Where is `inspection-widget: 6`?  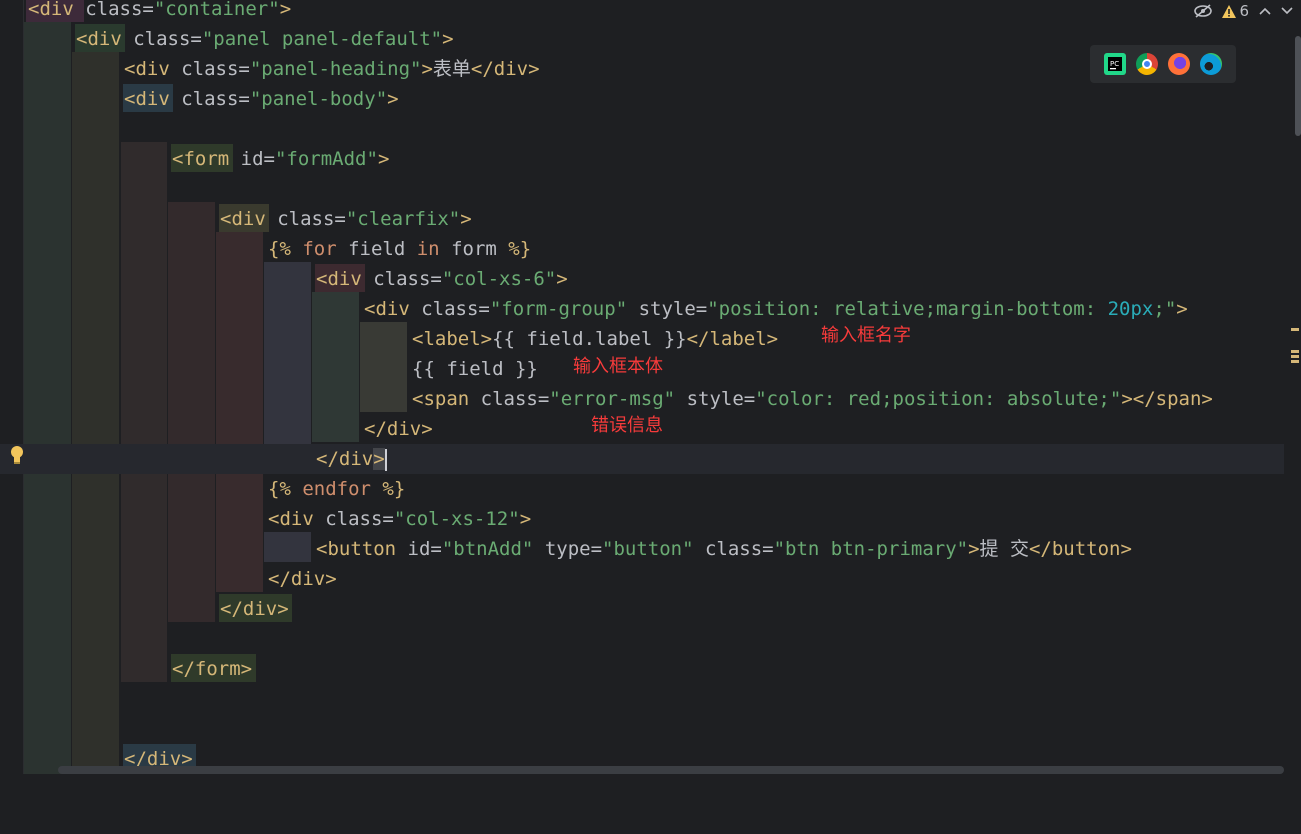 inspection-widget: 6 is located at coordinates (1243, 11).